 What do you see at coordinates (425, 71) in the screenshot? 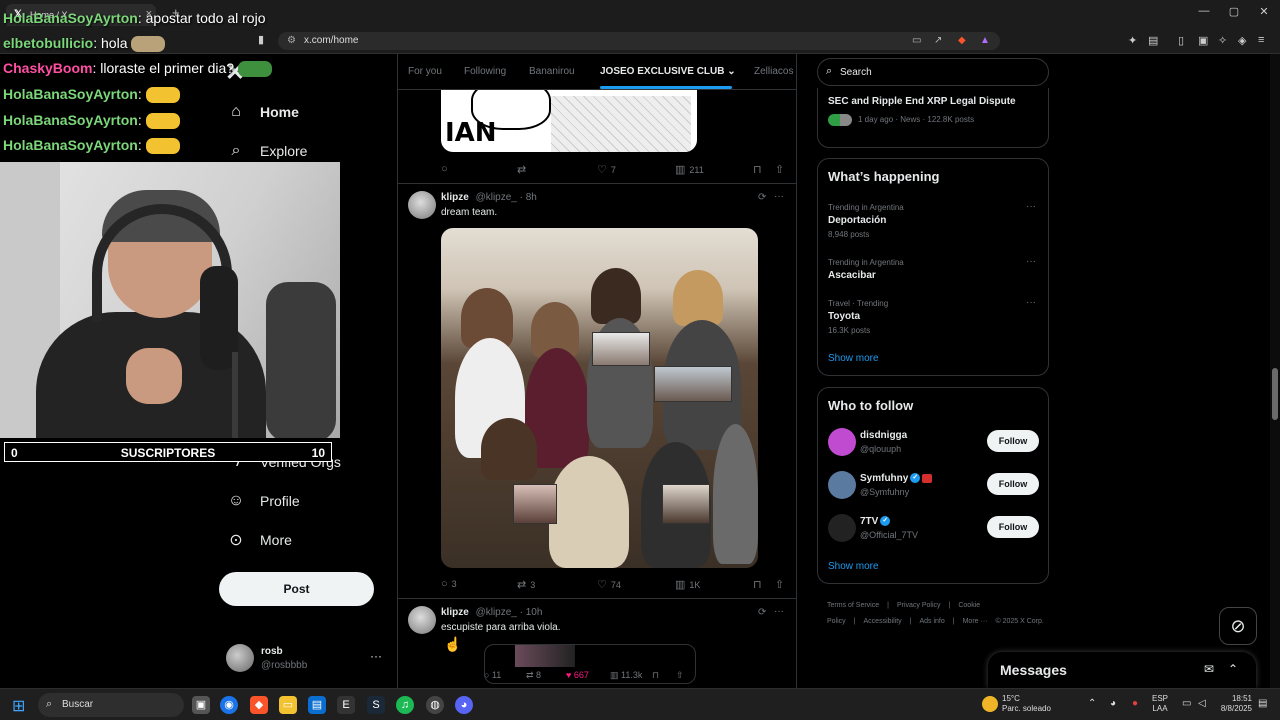
I see `tab-for-you: For you` at bounding box center [425, 71].